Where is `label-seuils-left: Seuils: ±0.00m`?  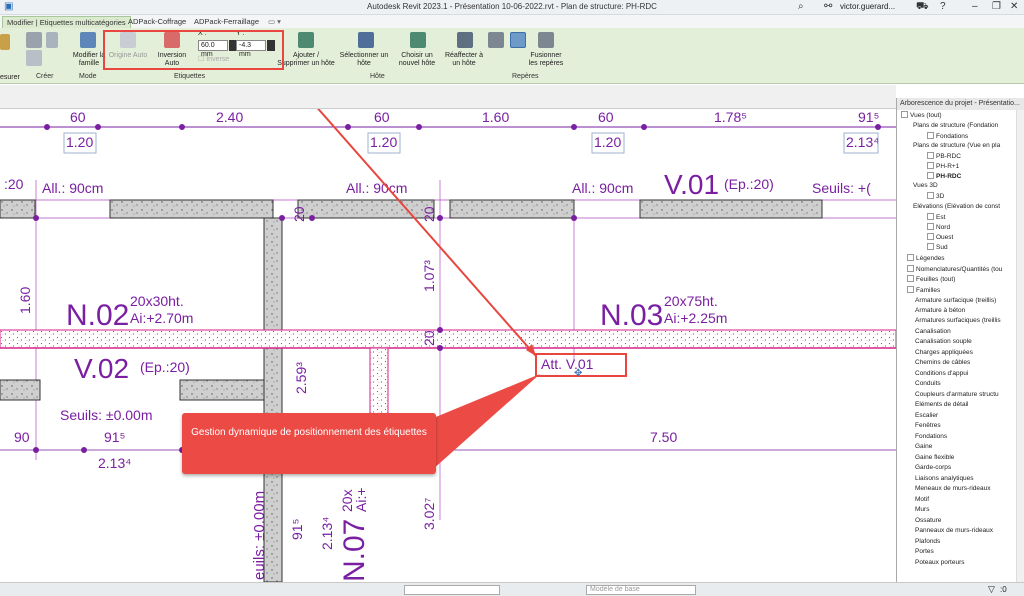 label-seuils-left: Seuils: ±0.00m is located at coordinates (106, 415).